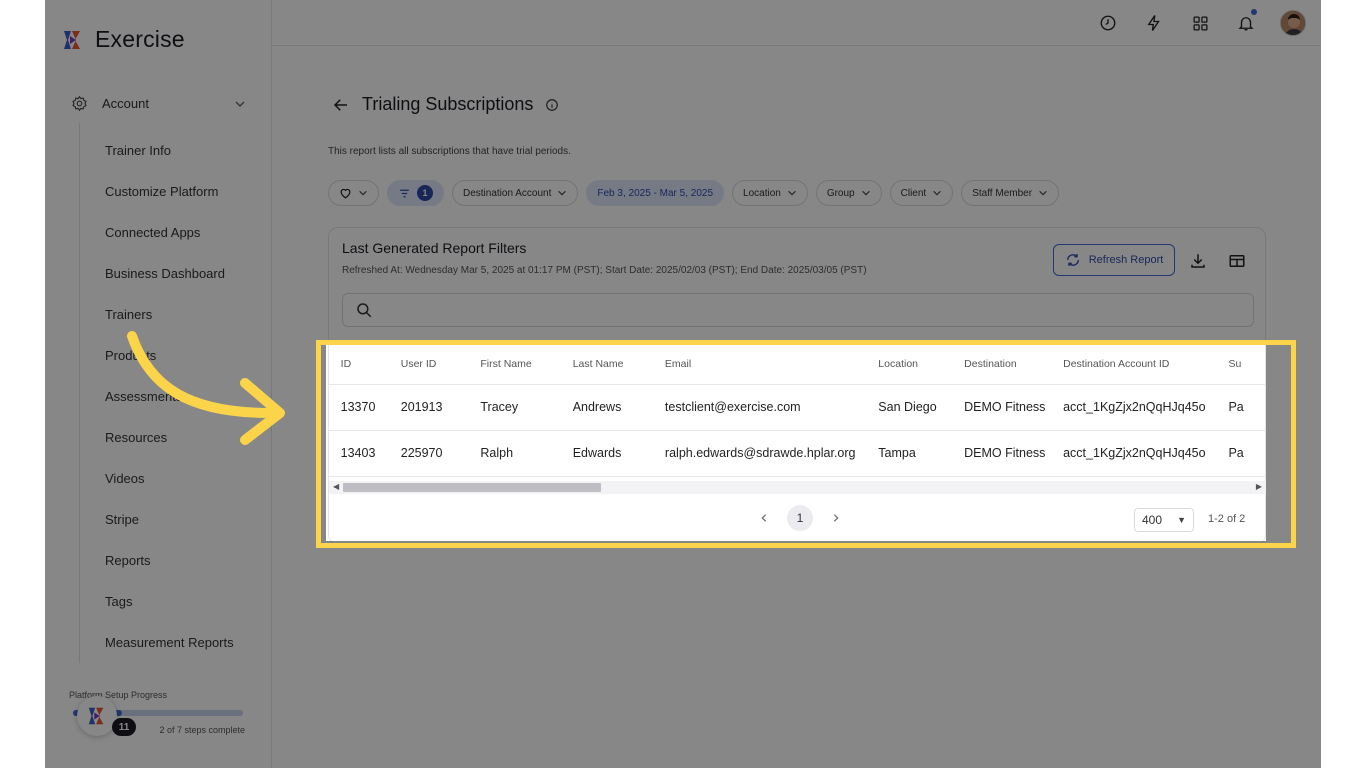 The width and height of the screenshot is (1366, 768). What do you see at coordinates (129, 314) in the screenshot?
I see `sidebar-item-label: Trainers` at bounding box center [129, 314].